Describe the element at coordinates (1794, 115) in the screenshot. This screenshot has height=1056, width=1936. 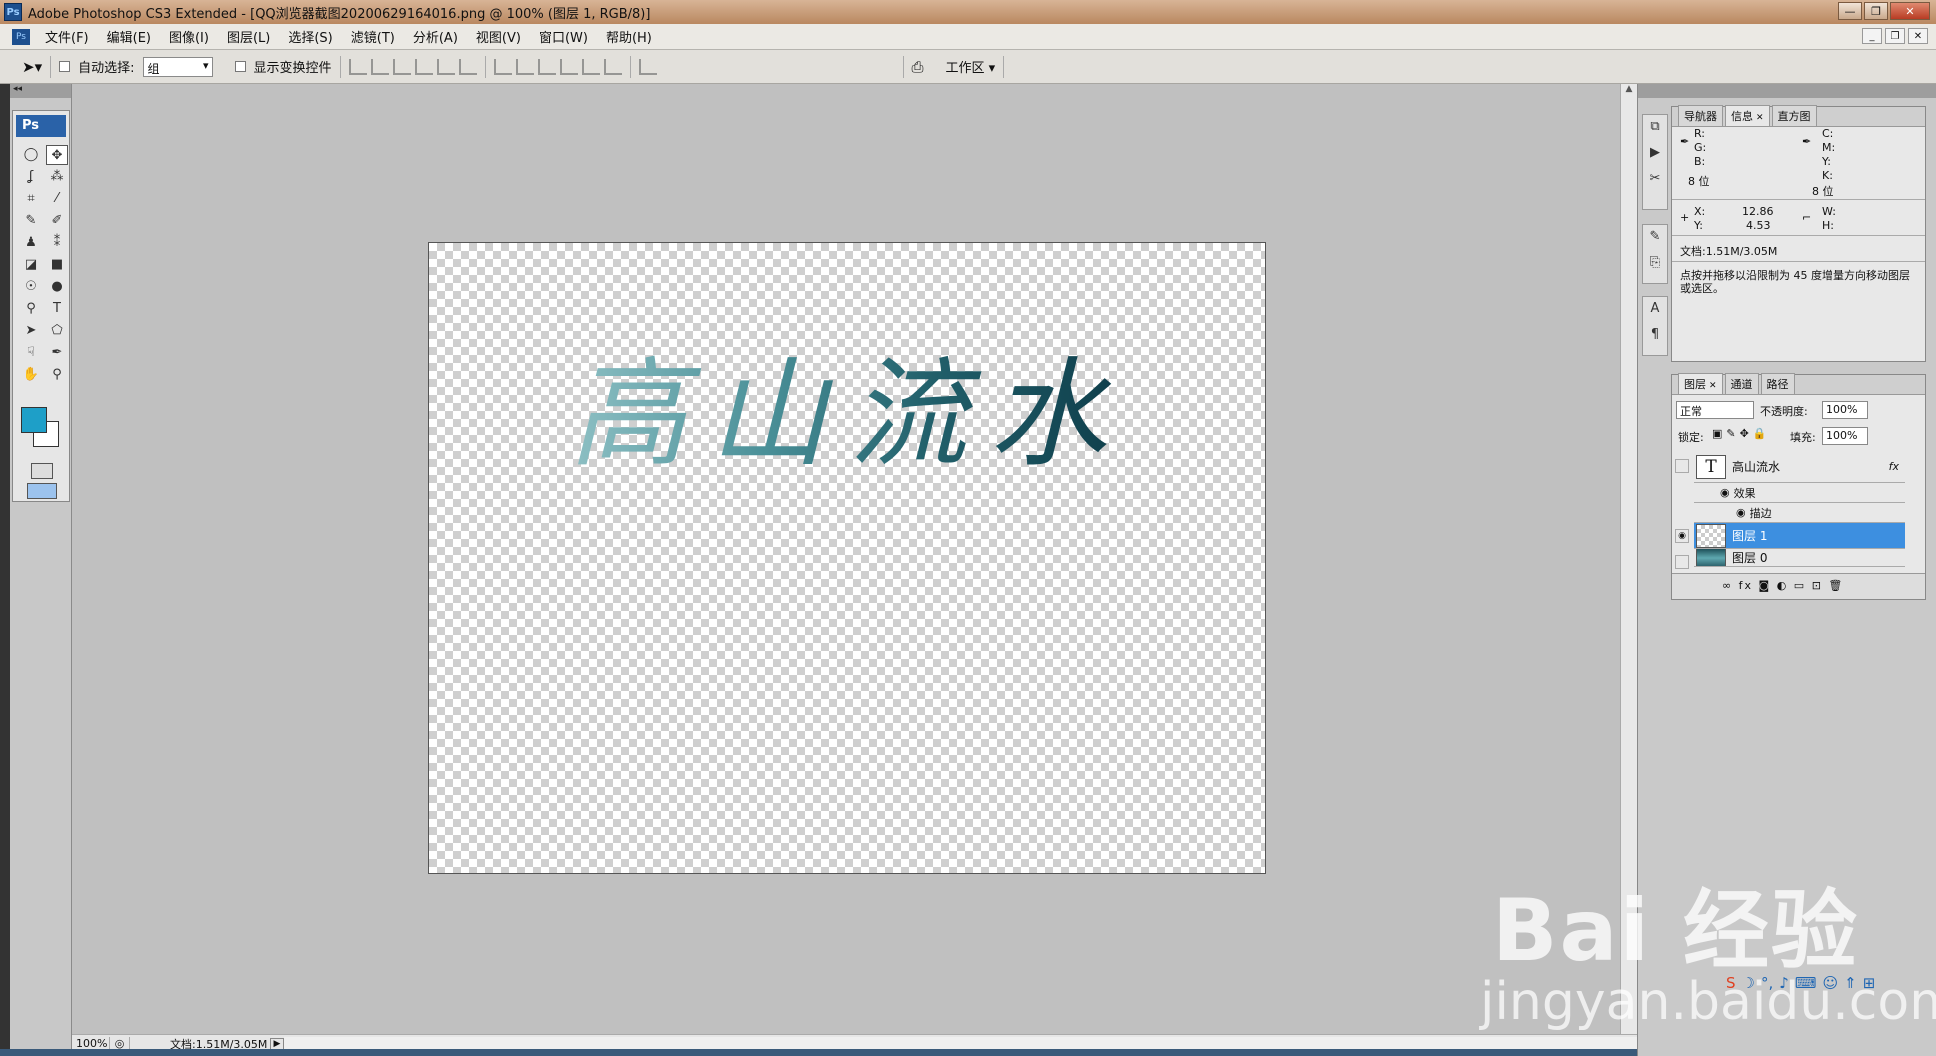
I see `tab-histogram: 直方图` at that location.